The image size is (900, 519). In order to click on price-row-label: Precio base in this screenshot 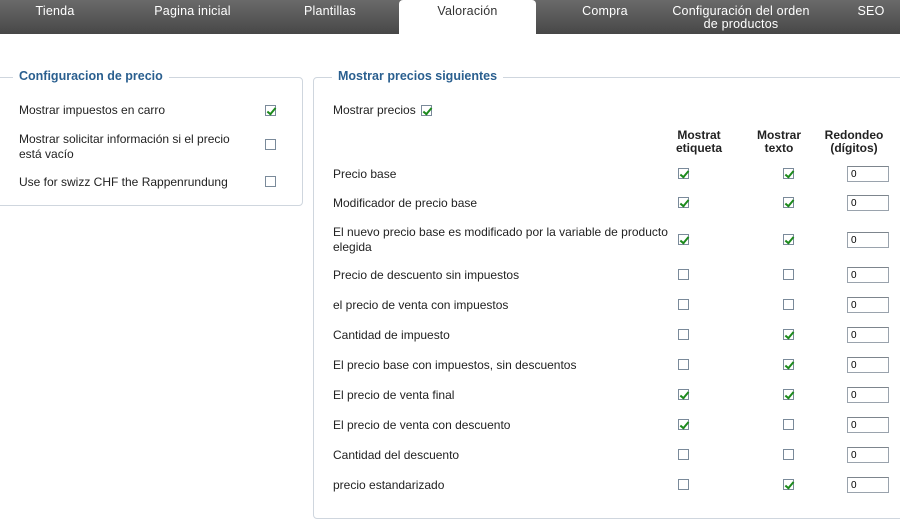, I will do `click(365, 174)`.